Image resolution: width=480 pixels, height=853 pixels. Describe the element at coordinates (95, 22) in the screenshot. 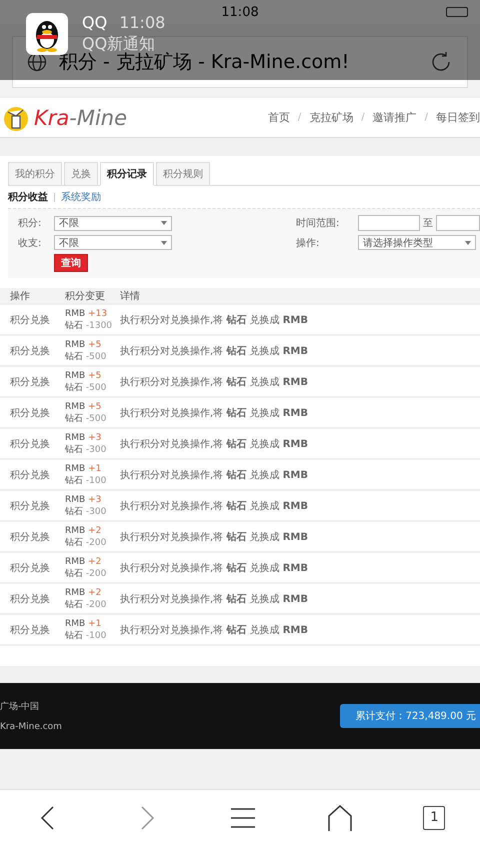

I see `notification-app: QQ` at that location.